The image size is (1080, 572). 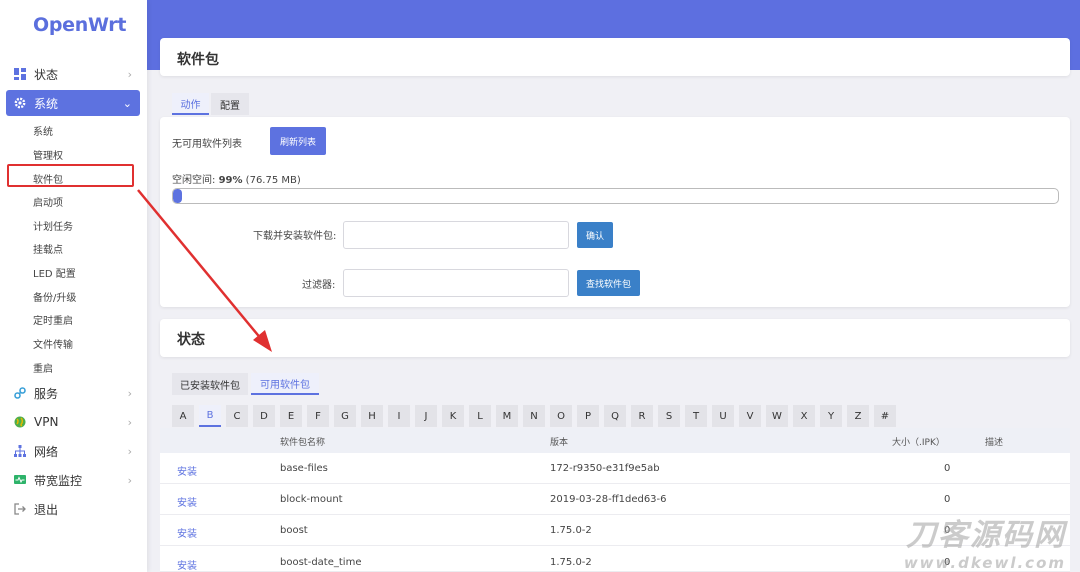 What do you see at coordinates (984, 563) in the screenshot?
I see `watermark-en: www.dkewl.com` at bounding box center [984, 563].